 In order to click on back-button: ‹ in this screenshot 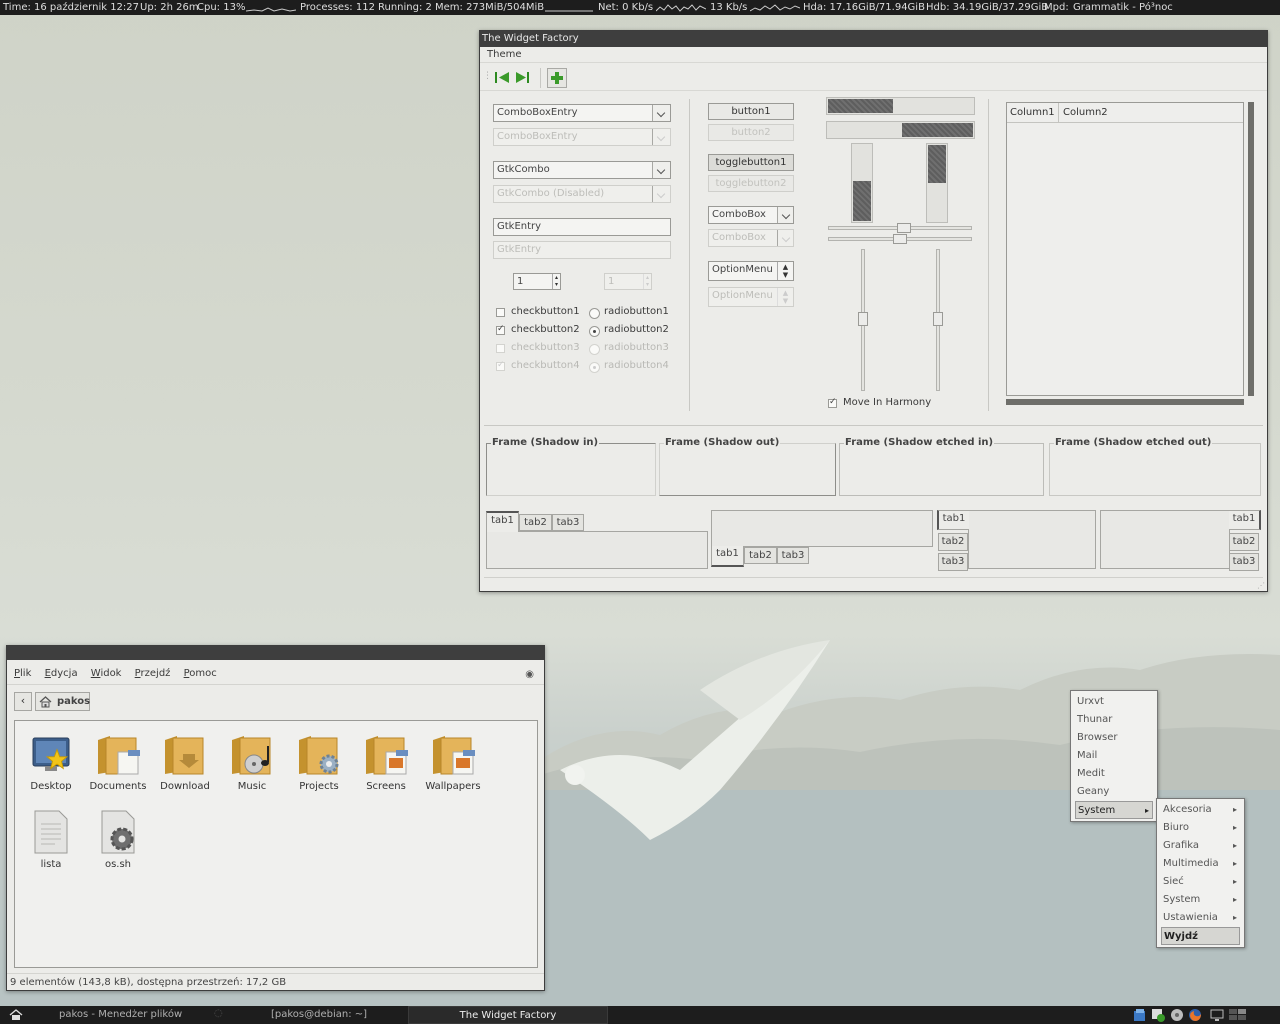, I will do `click(23, 701)`.